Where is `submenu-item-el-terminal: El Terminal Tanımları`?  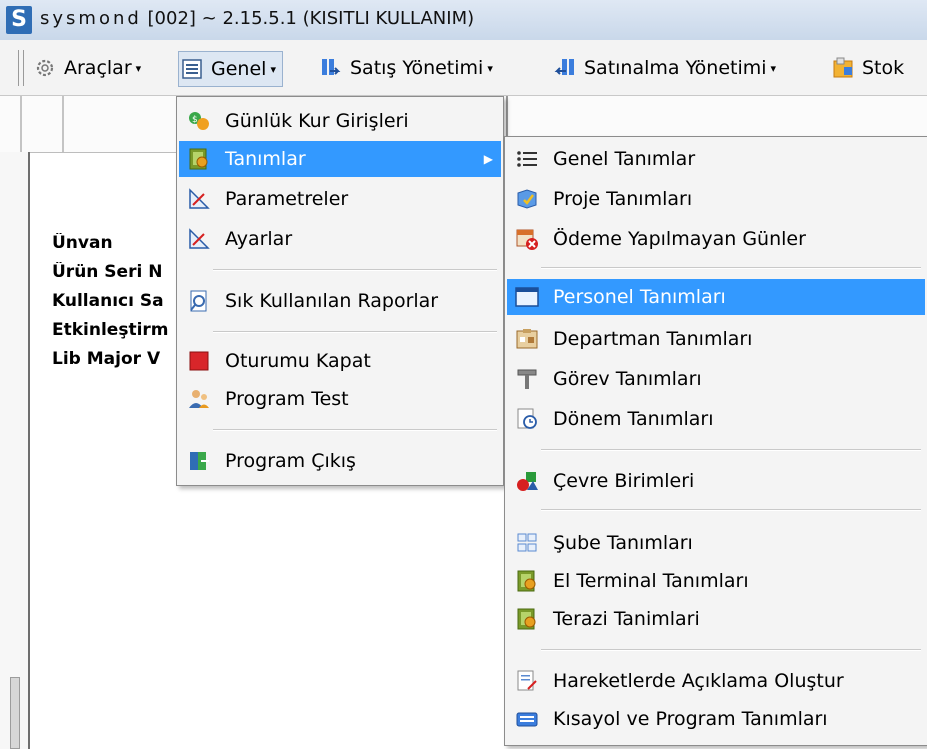
submenu-item-el-terminal: El Terminal Tanımları is located at coordinates (716, 581).